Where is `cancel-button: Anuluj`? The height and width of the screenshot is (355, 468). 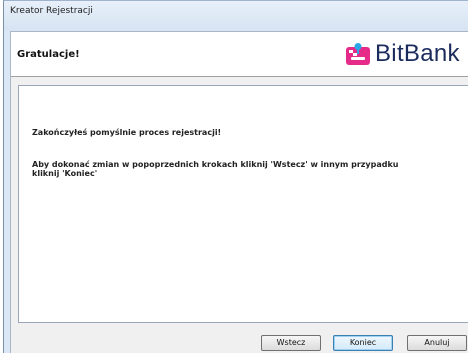 cancel-button: Anuluj is located at coordinates (437, 343).